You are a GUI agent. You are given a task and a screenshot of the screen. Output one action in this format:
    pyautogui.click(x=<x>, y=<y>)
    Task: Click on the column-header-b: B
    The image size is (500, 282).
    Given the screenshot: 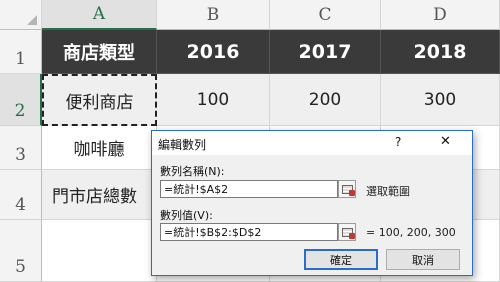 What is the action you would take?
    pyautogui.click(x=213, y=15)
    